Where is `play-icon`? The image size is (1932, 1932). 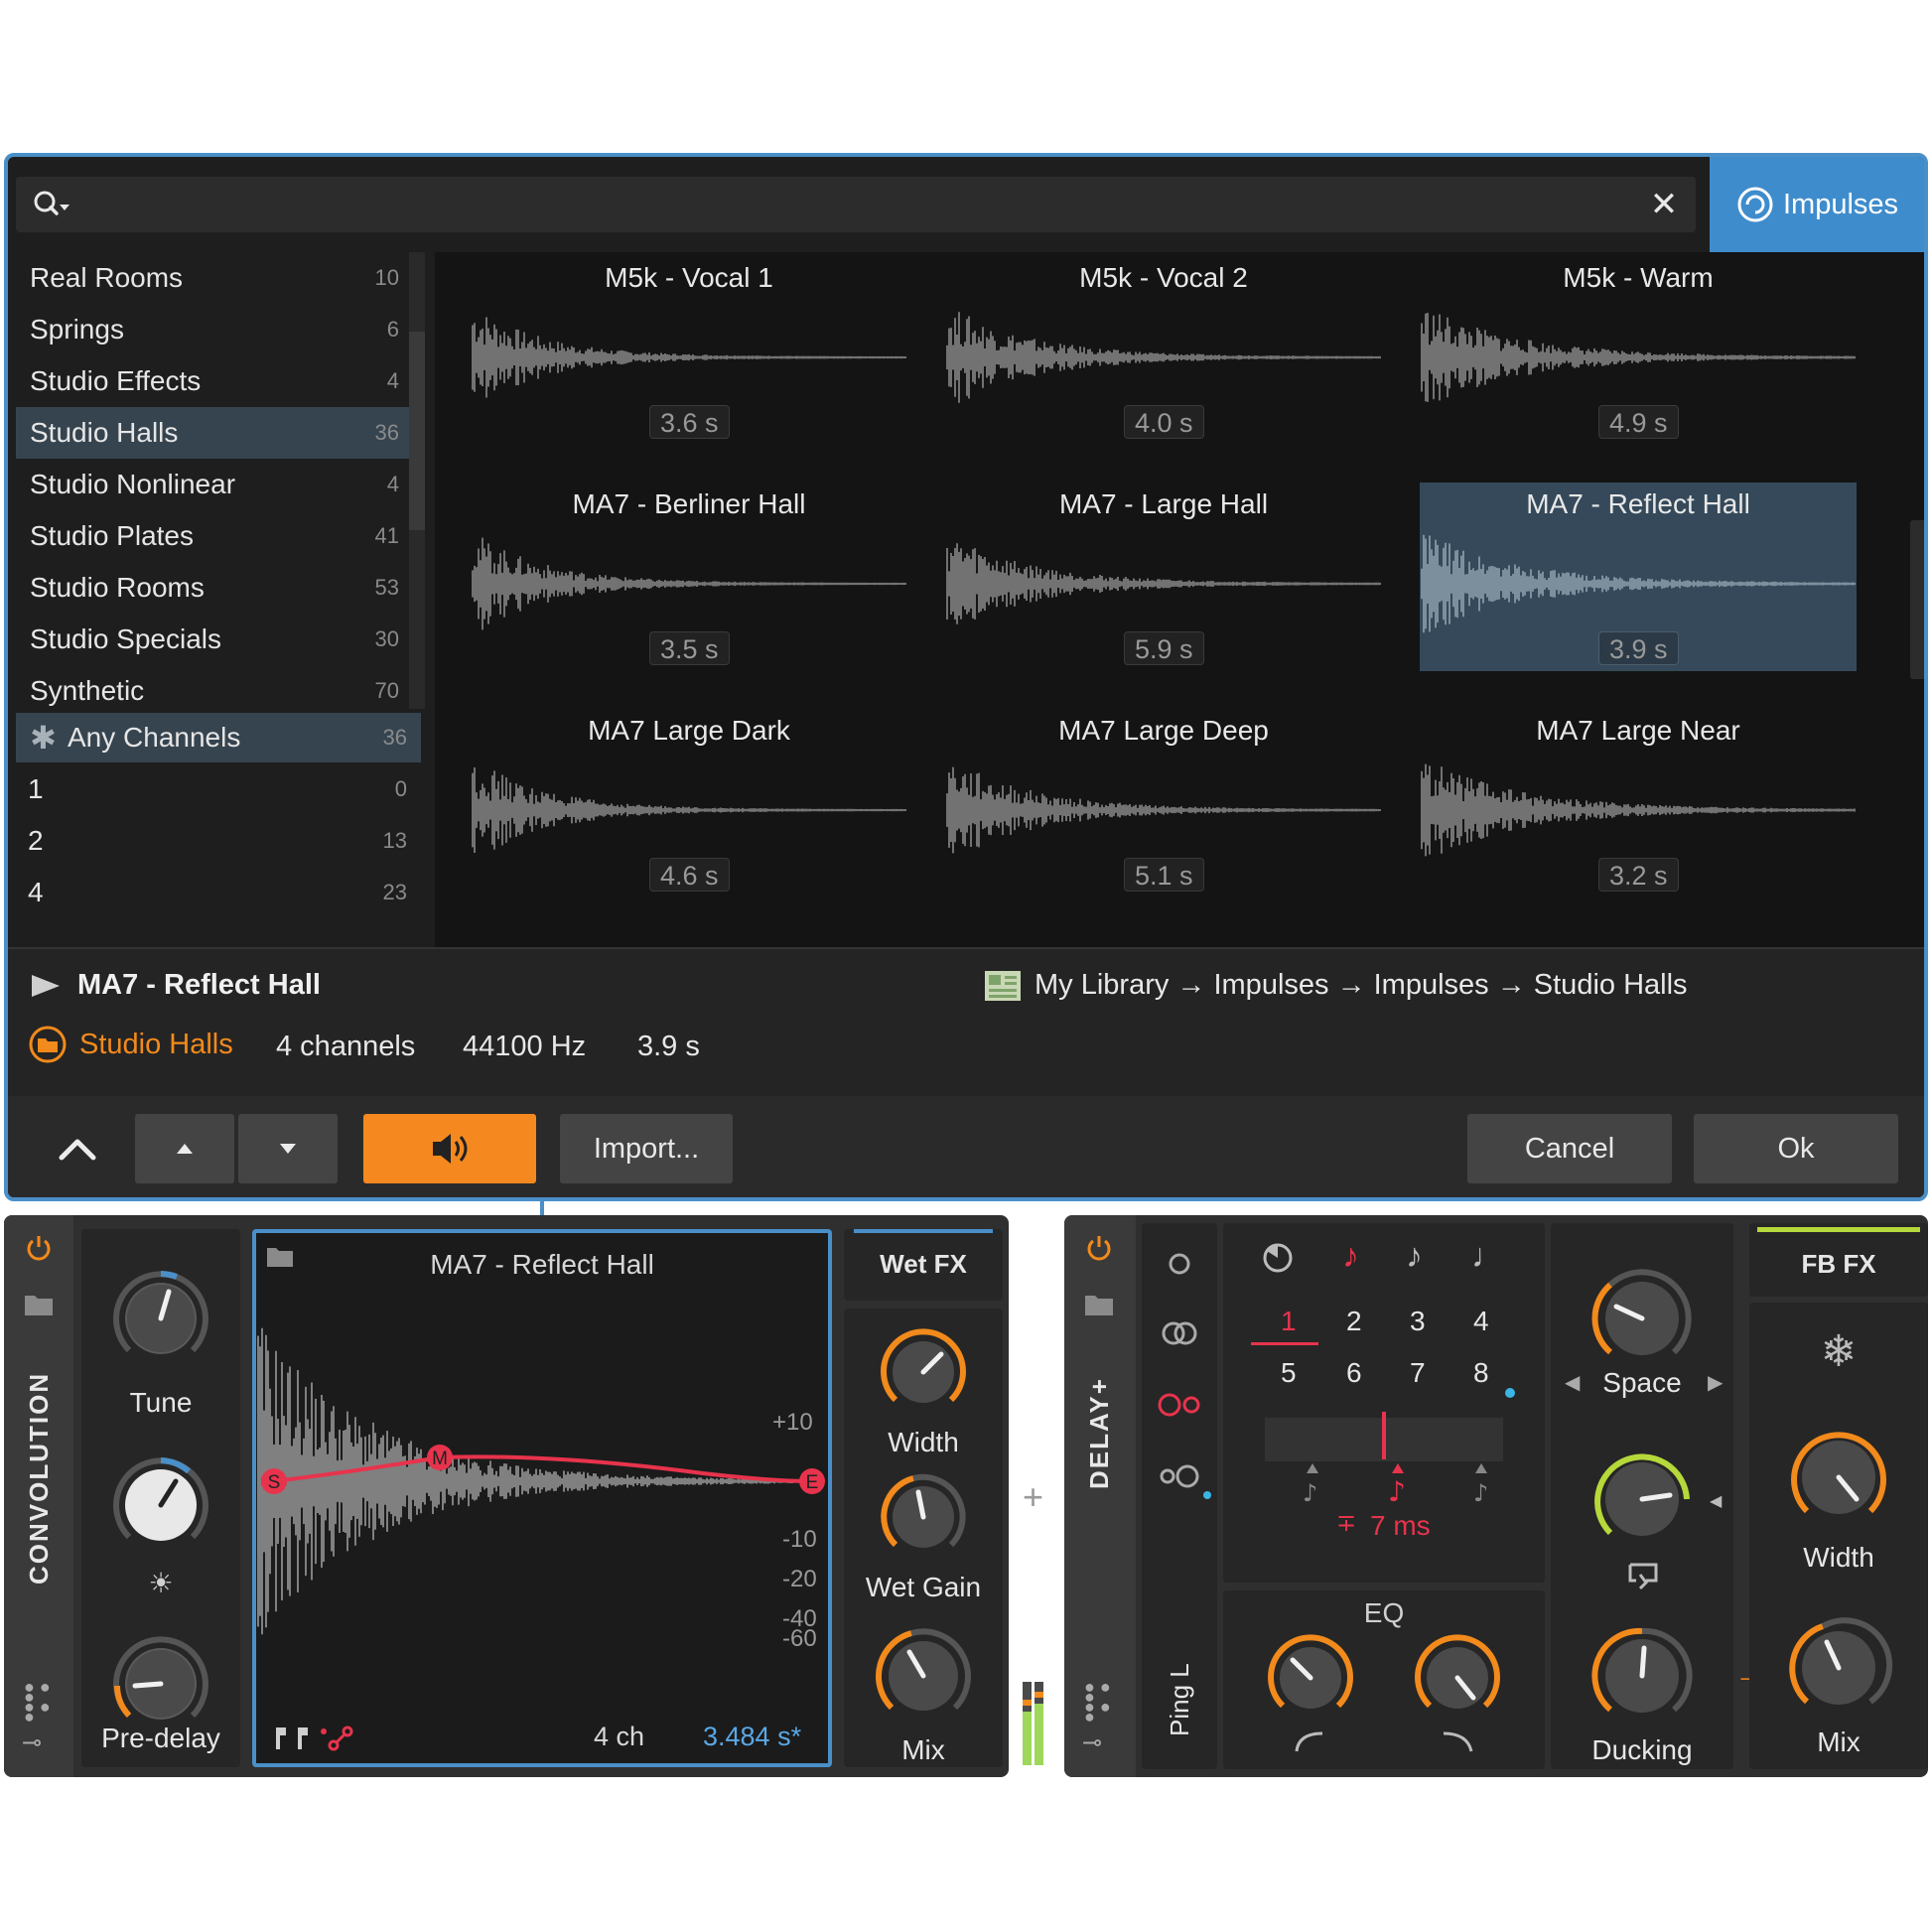 play-icon is located at coordinates (46, 986).